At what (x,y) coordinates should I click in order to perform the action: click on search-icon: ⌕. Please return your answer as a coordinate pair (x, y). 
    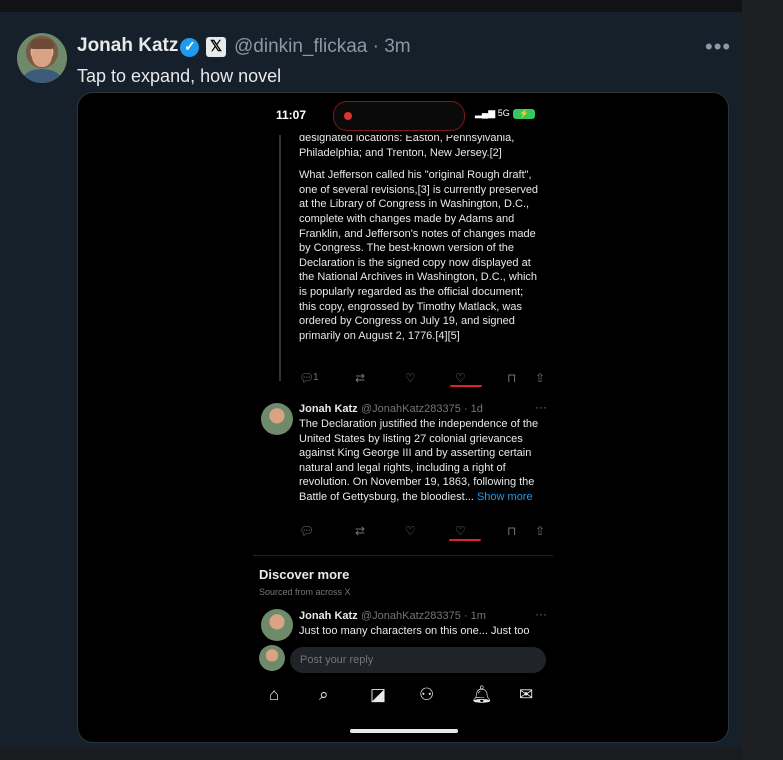
    Looking at the image, I should click on (324, 695).